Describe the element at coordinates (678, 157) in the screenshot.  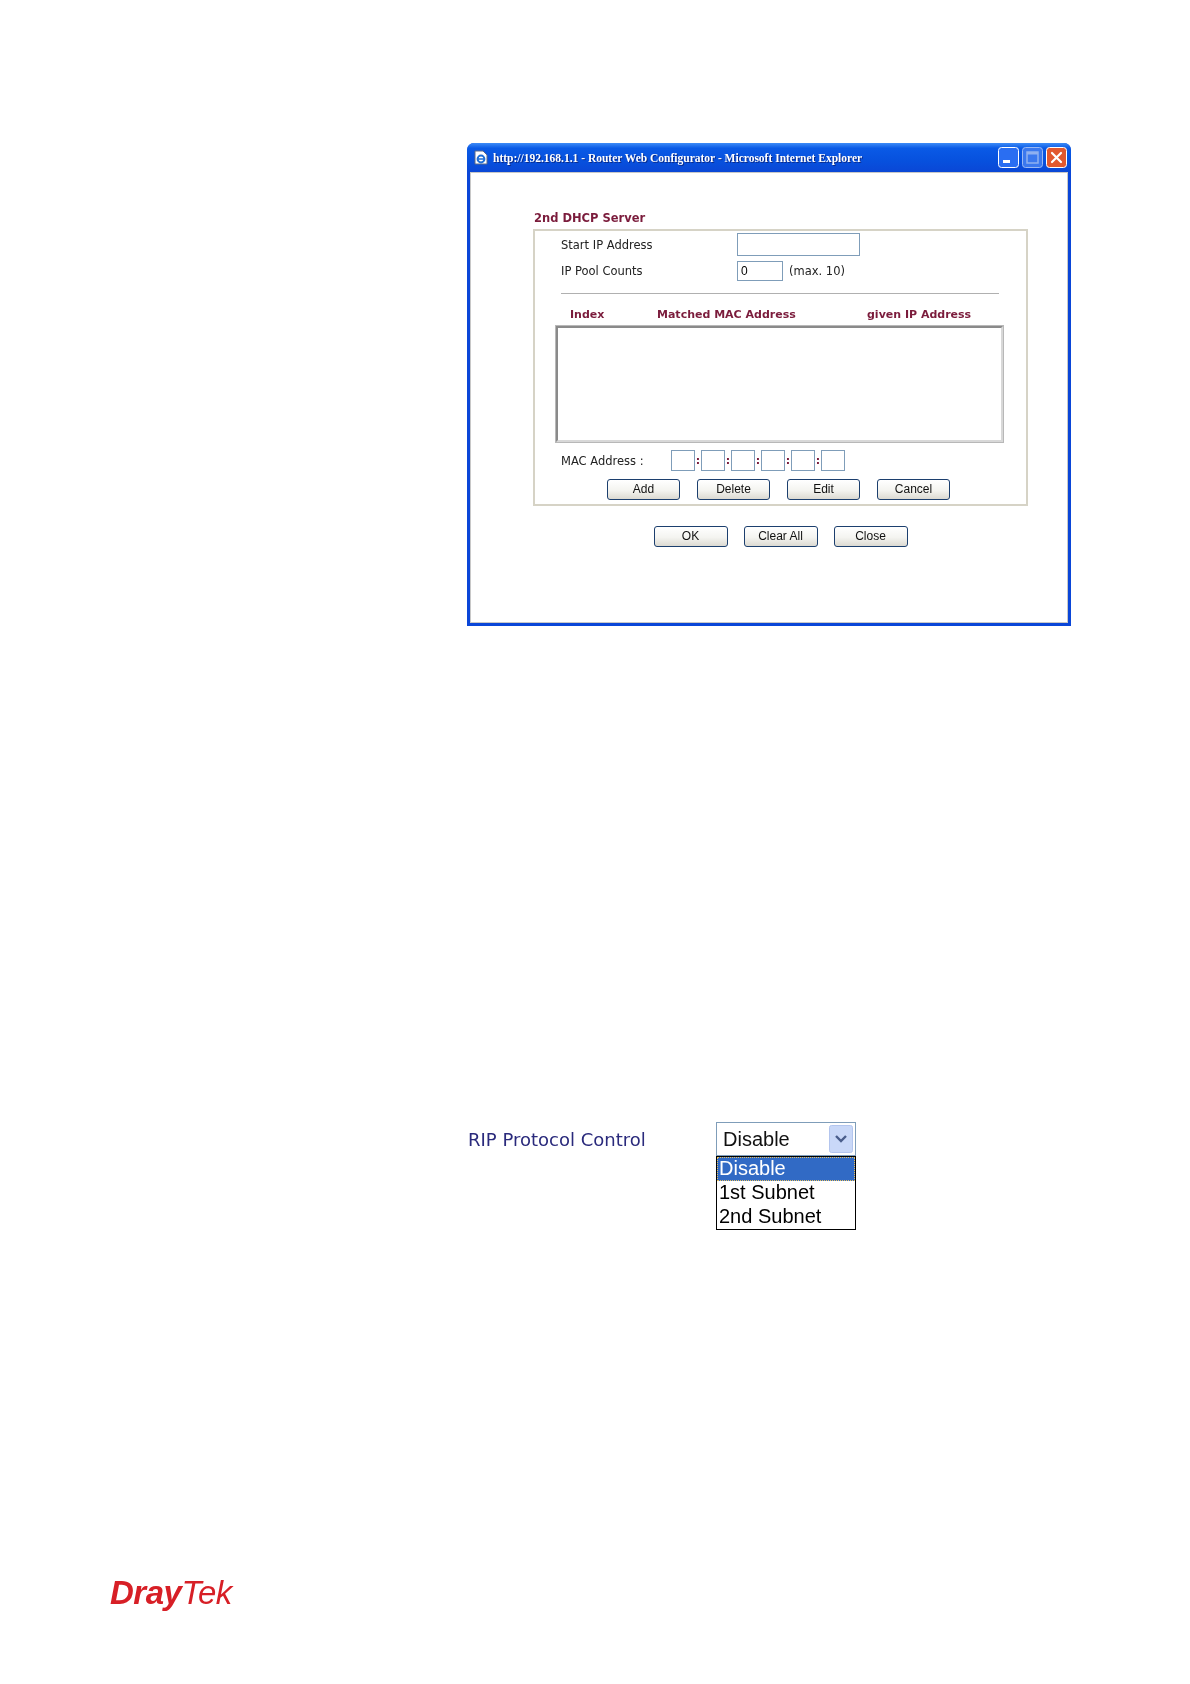
I see `window-title: http://192.168.1.1 - Router Web Configurator - Microsoft Internet Explorer` at that location.